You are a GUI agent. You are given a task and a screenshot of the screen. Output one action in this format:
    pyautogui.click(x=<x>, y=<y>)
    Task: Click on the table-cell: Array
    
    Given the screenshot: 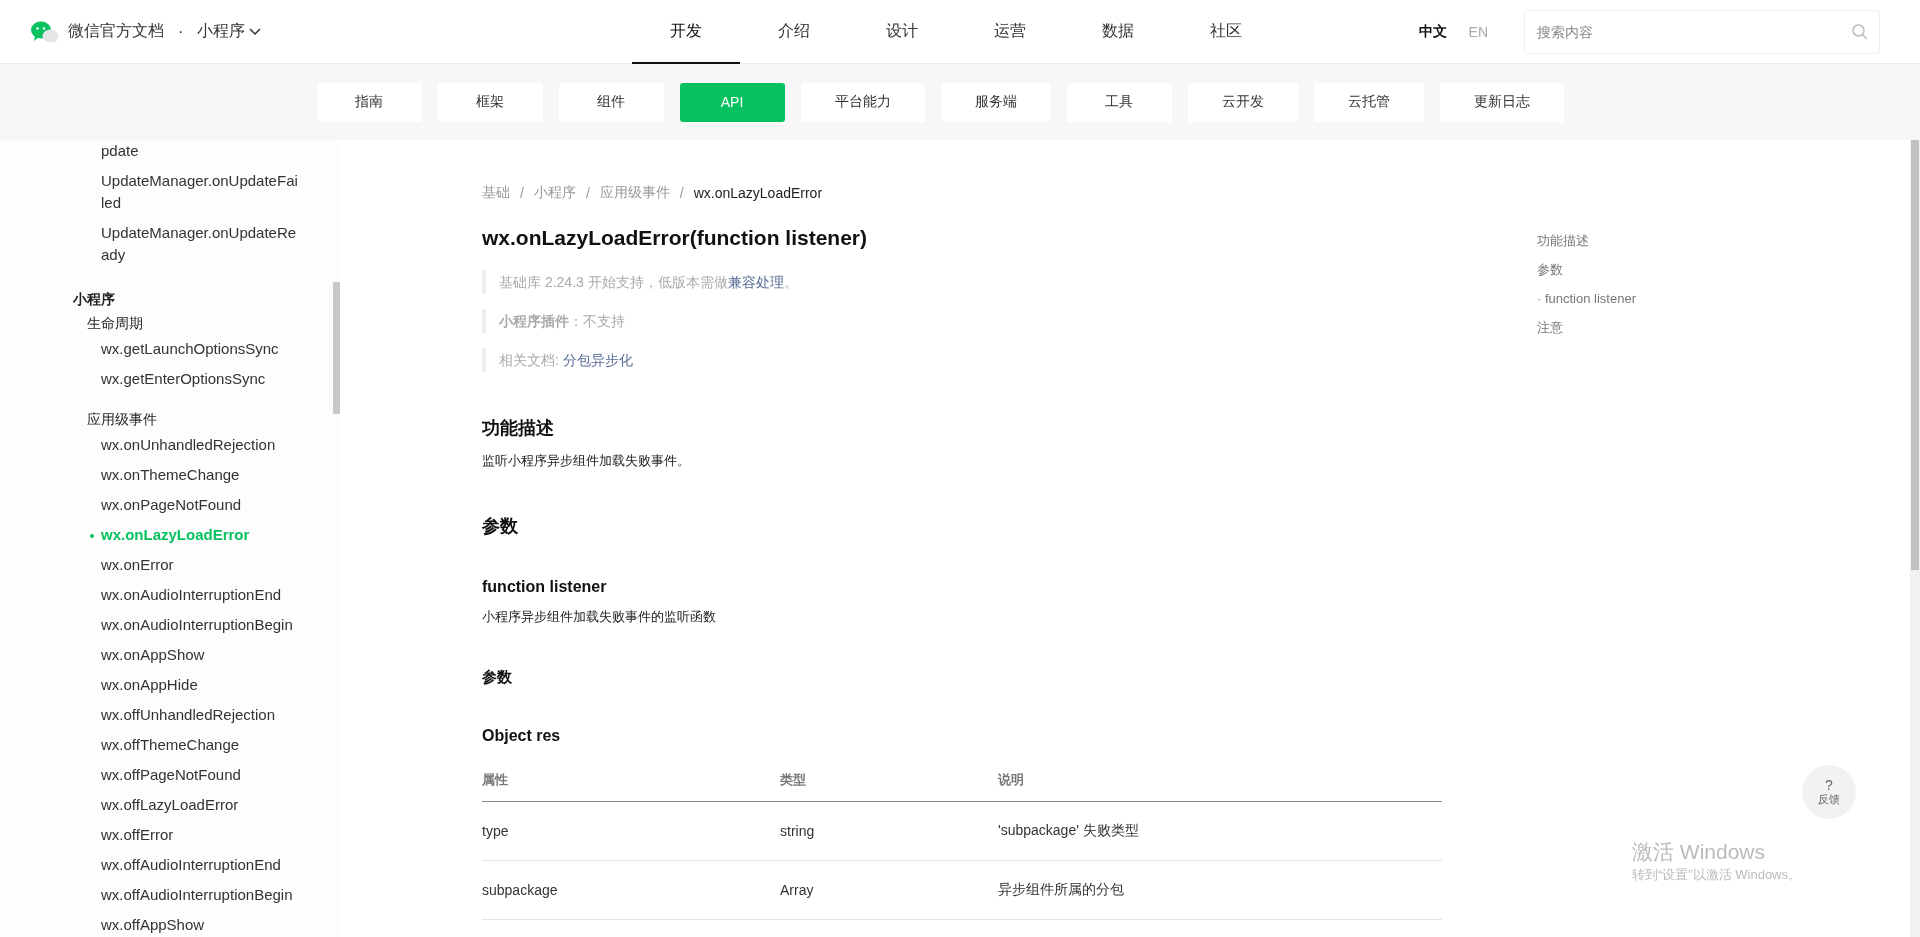 What is the action you would take?
    pyautogui.click(x=889, y=890)
    